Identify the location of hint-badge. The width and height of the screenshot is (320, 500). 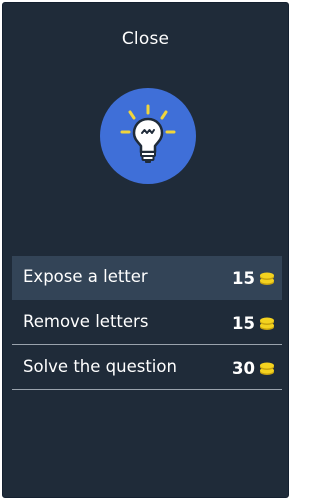
(148, 136).